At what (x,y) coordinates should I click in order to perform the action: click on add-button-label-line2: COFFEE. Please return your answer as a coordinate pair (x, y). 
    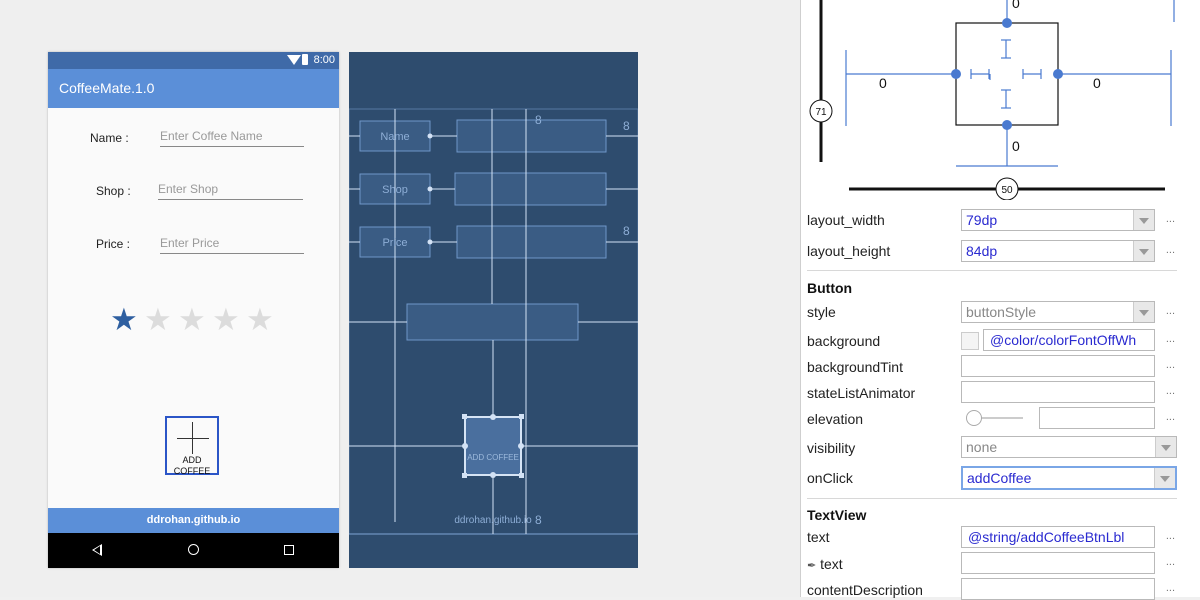
    Looking at the image, I should click on (192, 471).